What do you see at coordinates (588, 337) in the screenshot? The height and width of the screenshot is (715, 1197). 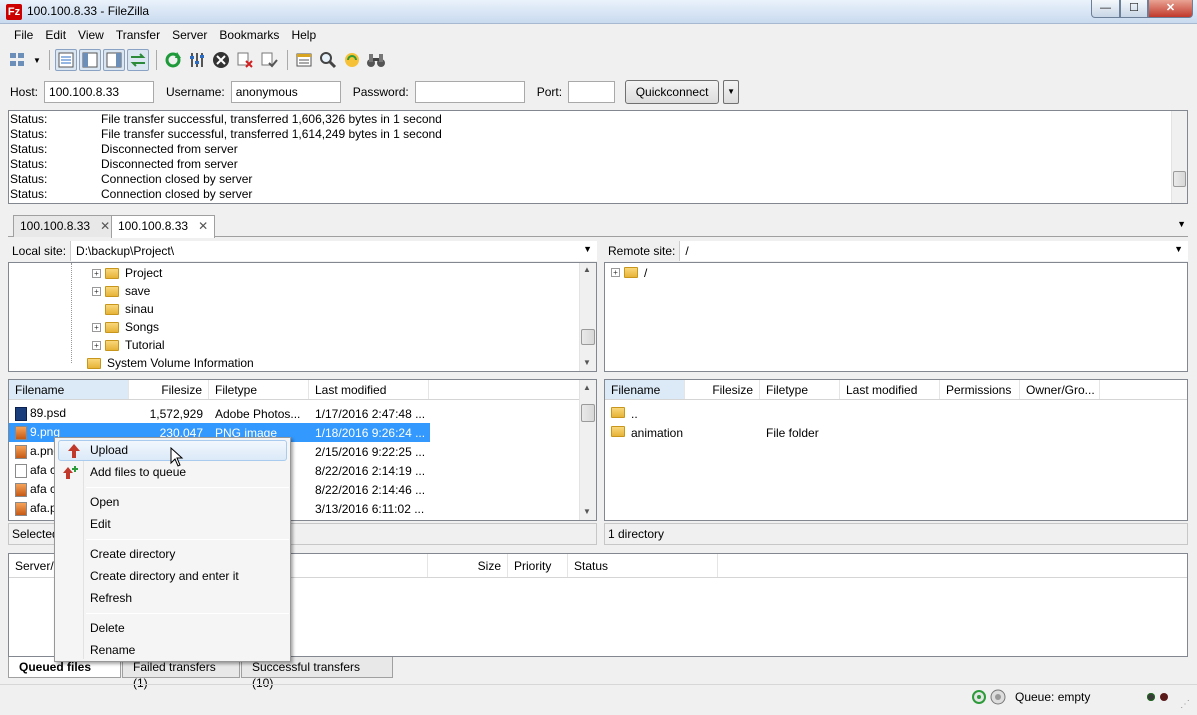 I see `local-tree-scroll-thumb` at bounding box center [588, 337].